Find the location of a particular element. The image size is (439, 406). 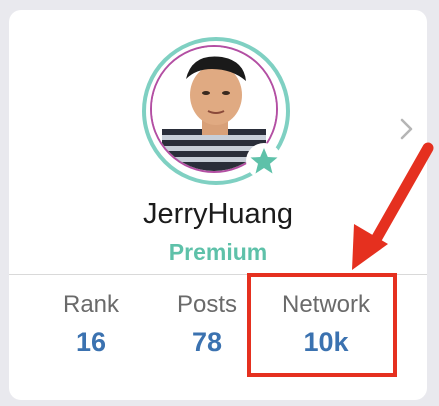

stat-value: 78 is located at coordinates (207, 342).